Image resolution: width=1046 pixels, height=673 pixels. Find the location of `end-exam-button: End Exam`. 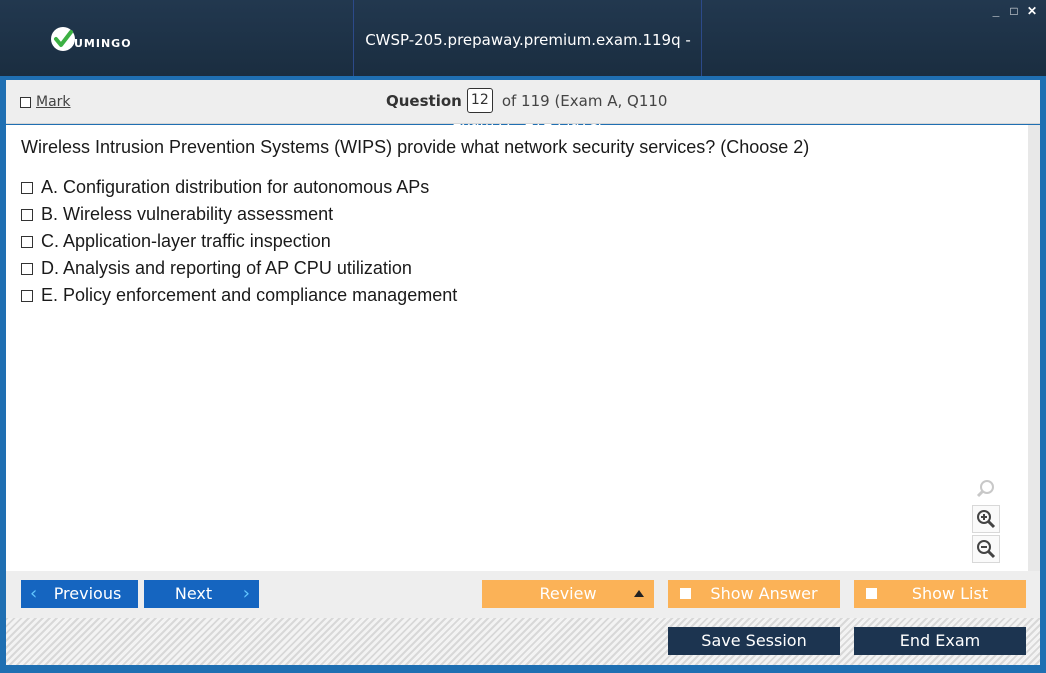

end-exam-button: End Exam is located at coordinates (940, 641).